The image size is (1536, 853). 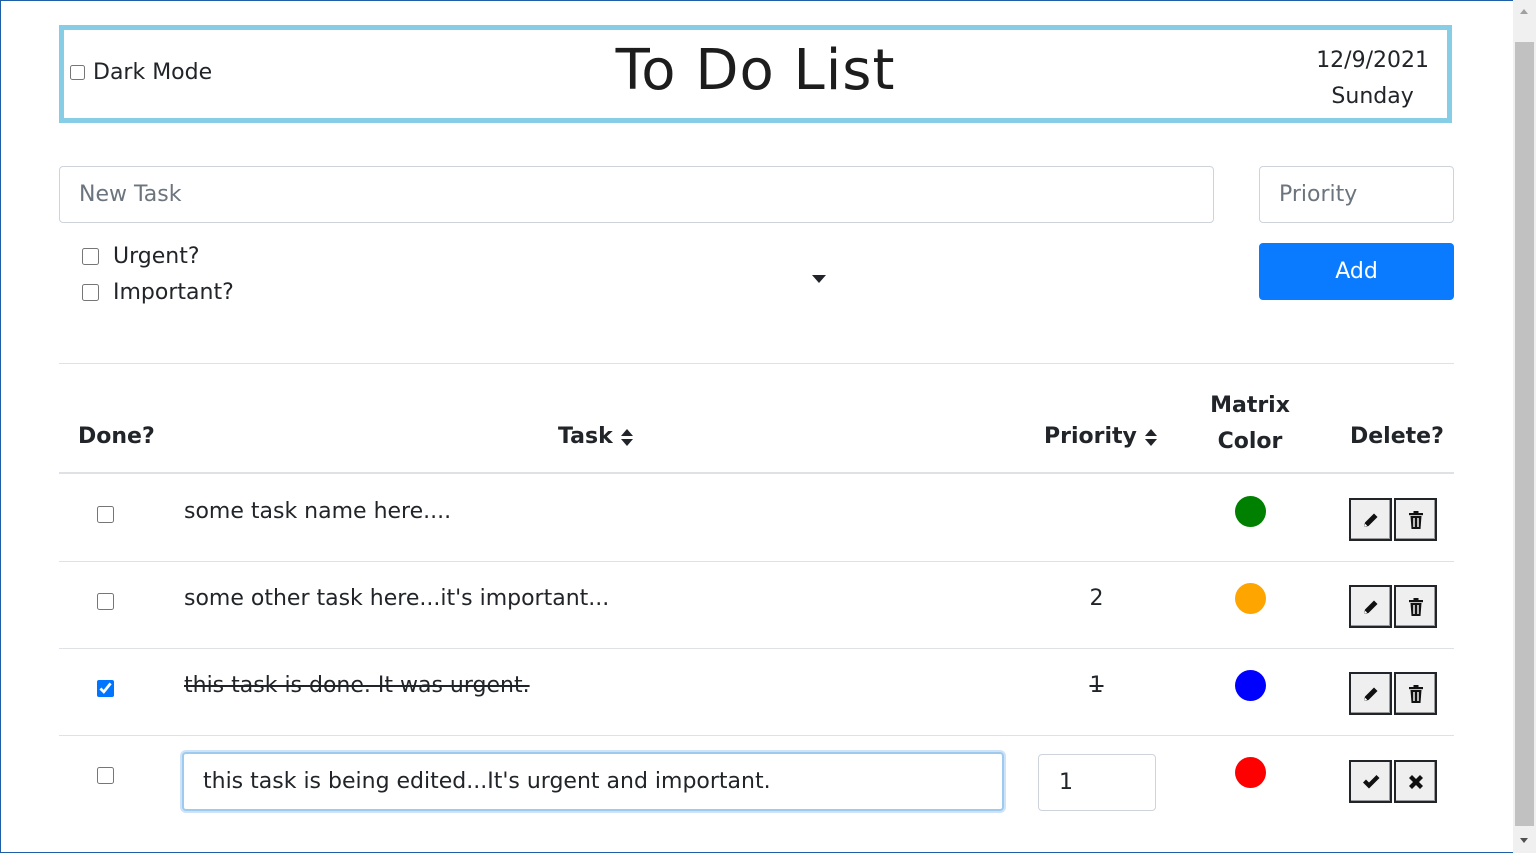 I want to click on important-option: Important?, so click(x=158, y=292).